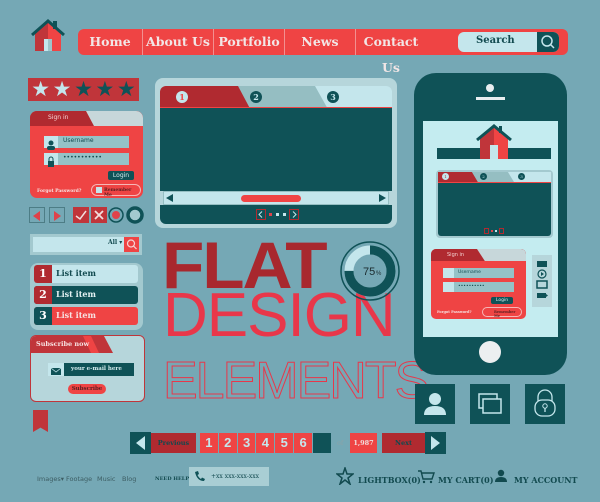 Image resolution: width=600 pixels, height=502 pixels. I want to click on page-number: 5, so click(284, 443).